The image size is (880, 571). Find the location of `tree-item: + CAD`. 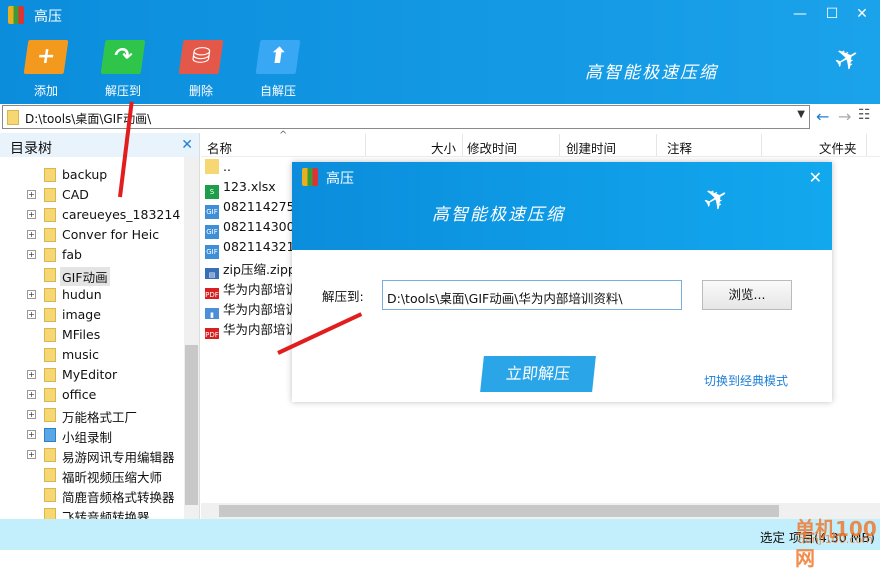

tree-item: + CAD is located at coordinates (92, 195).